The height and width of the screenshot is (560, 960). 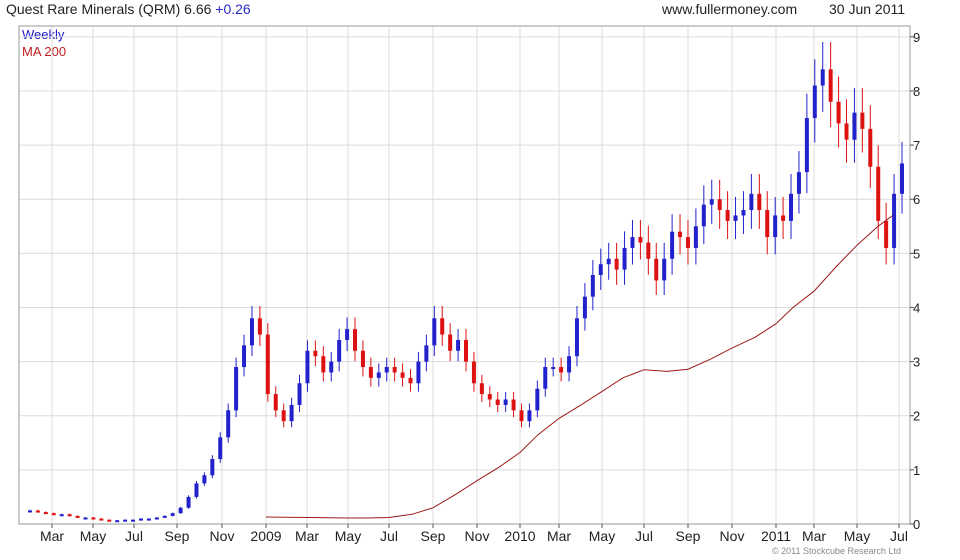 I want to click on y-tick-label: 4, so click(x=916, y=307).